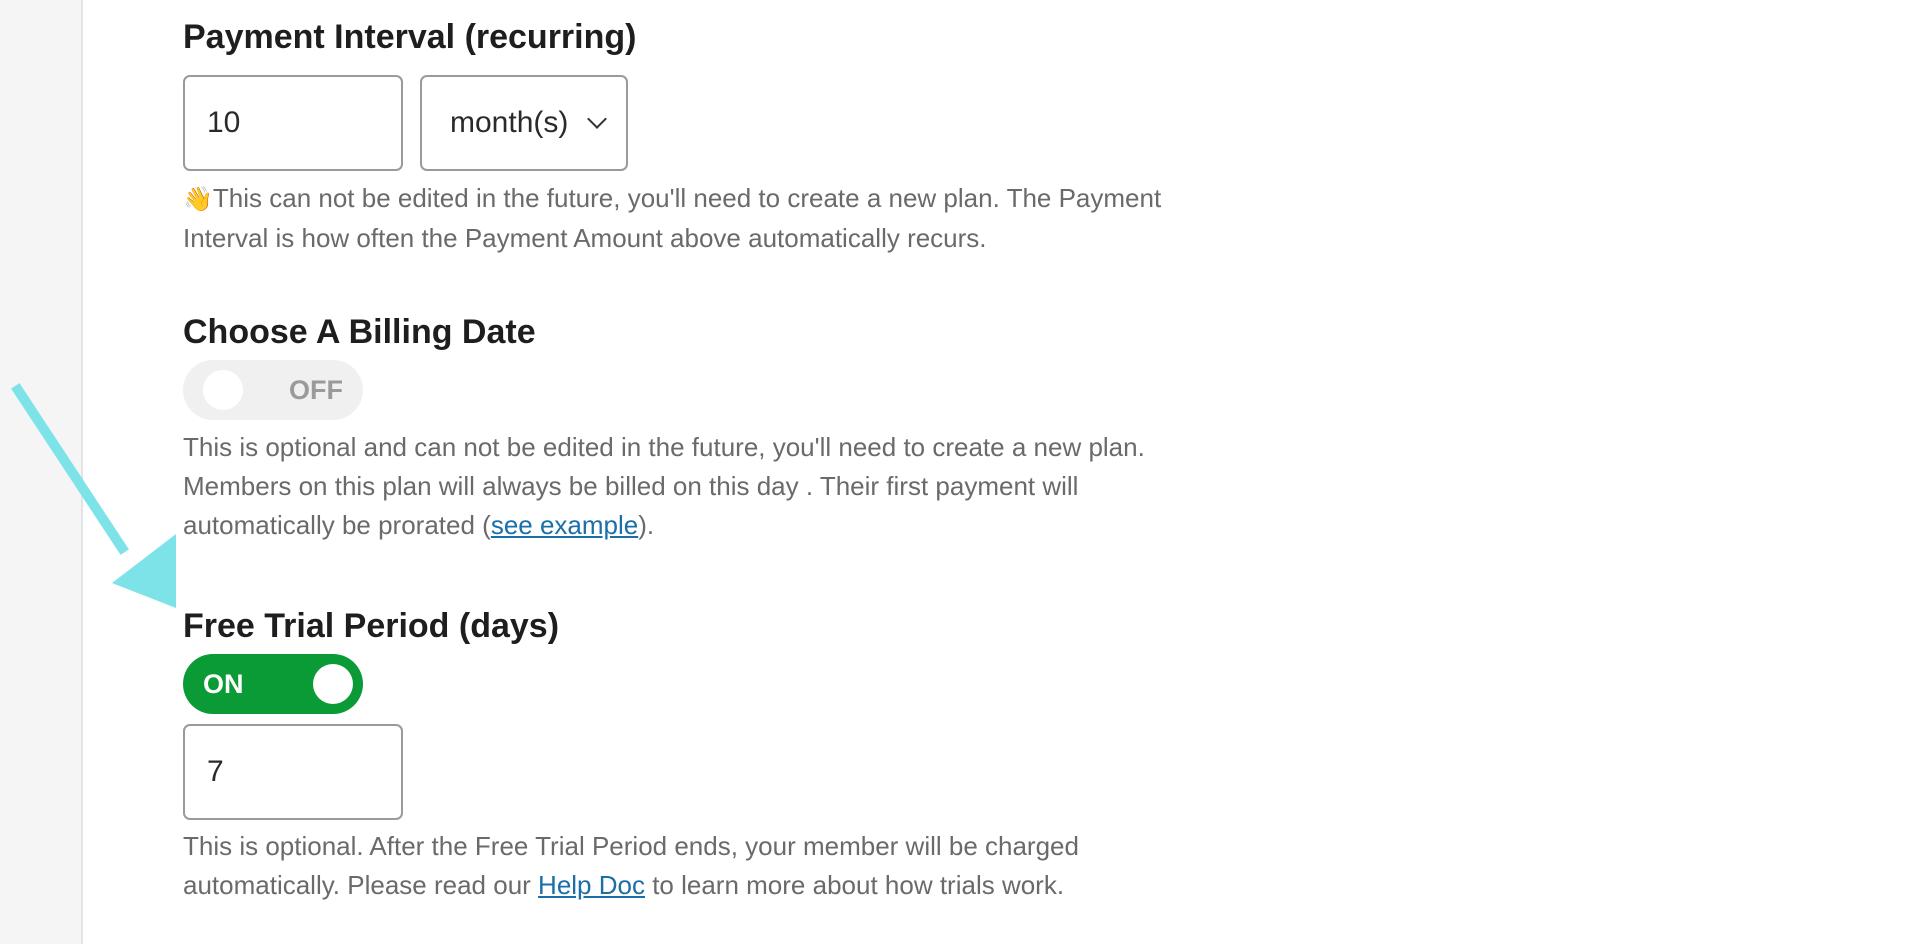 The image size is (1914, 944). Describe the element at coordinates (509, 122) in the screenshot. I see `payment-interval-unit-value: month(s)` at that location.